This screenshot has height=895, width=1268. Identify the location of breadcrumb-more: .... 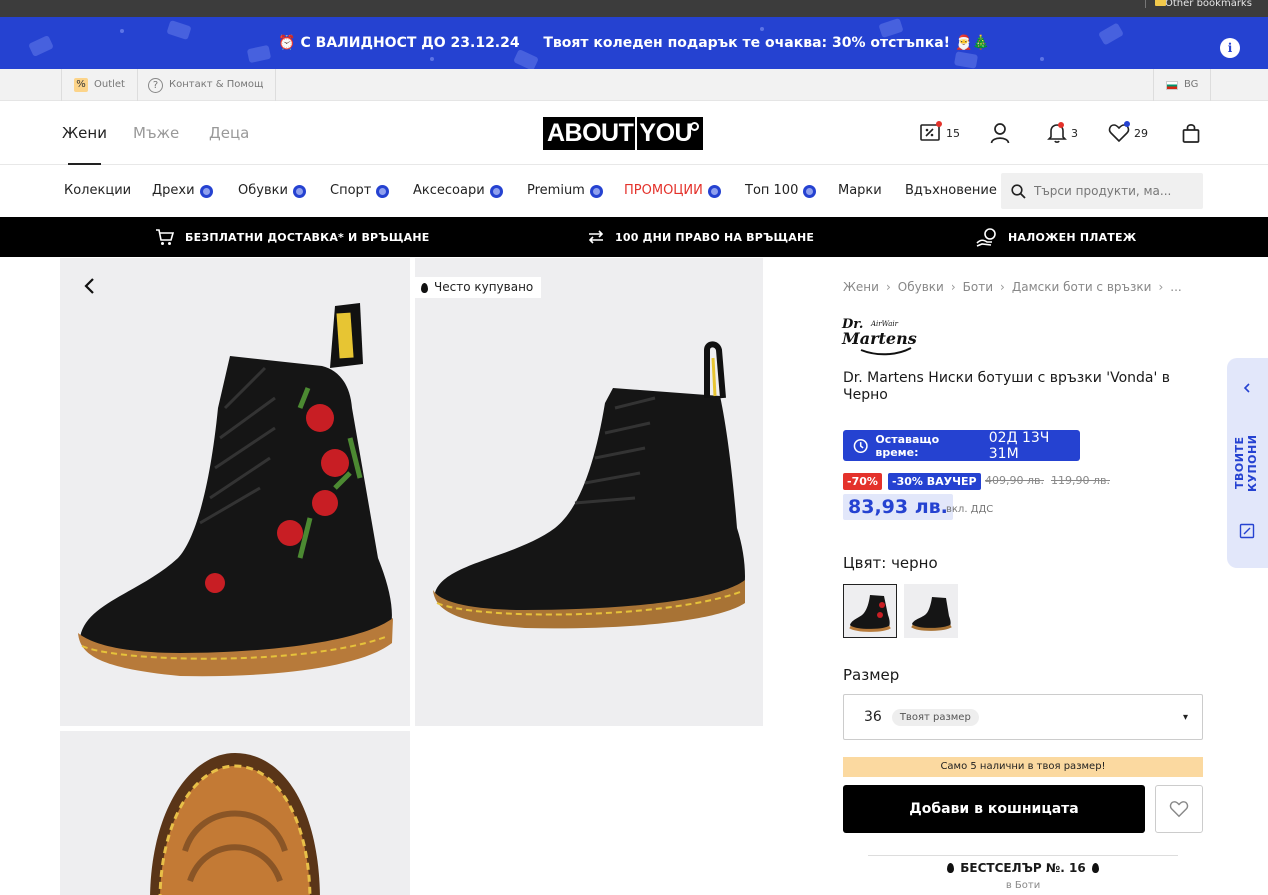
(1175, 287).